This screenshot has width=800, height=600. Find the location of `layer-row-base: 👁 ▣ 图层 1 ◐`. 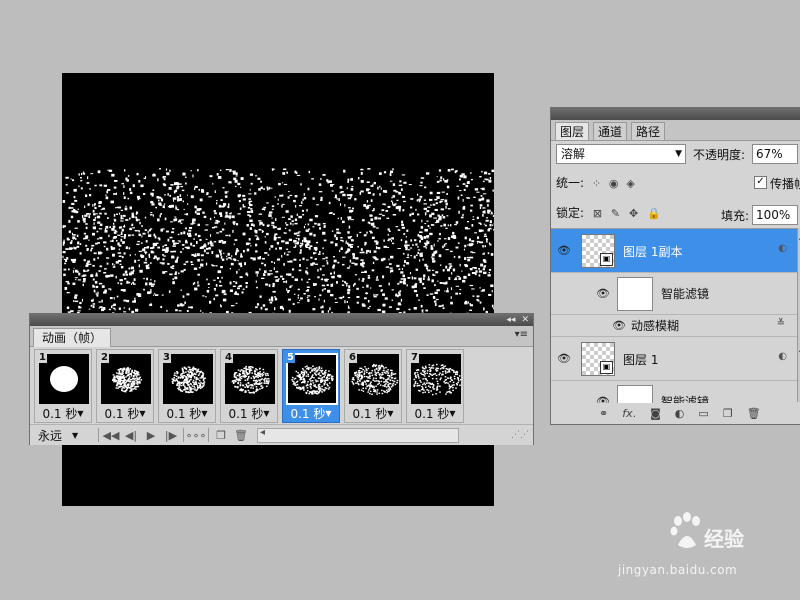

layer-row-base: 👁 ▣ 图层 1 ◐ is located at coordinates (675, 359).